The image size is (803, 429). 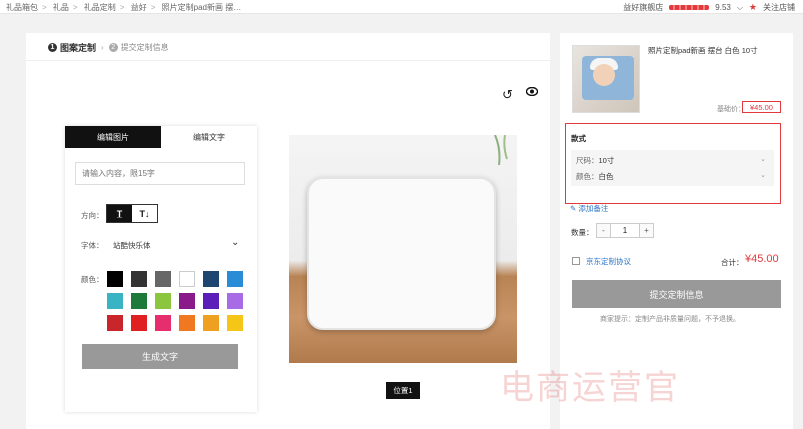 I want to click on step-indicator: 1 图案定制 › 2 提交定制信息, so click(x=108, y=47).